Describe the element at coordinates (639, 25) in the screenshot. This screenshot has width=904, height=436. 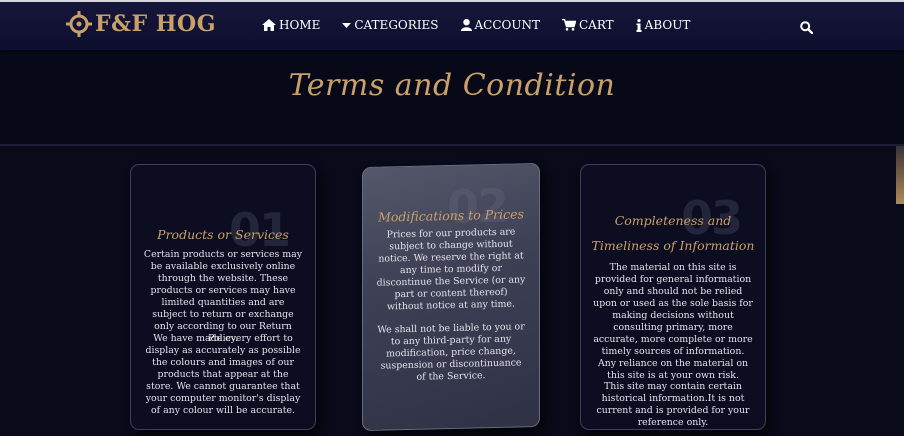
I see `info-icon` at that location.